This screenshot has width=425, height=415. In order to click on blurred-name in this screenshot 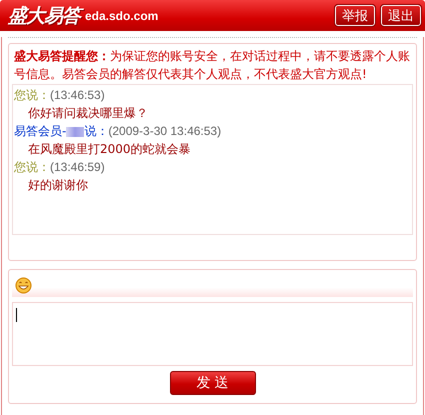, I will do `click(75, 131)`.